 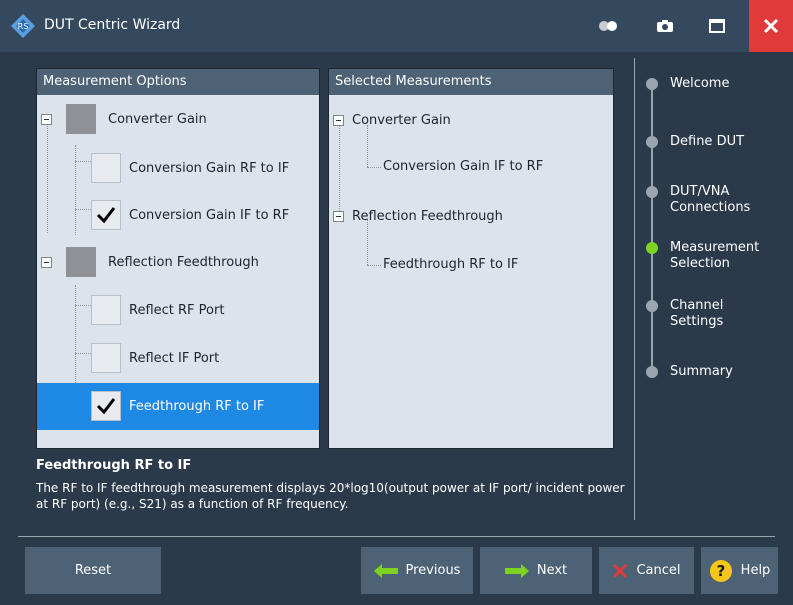 I want to click on tree-item-label: Reflect RF Port, so click(x=177, y=310).